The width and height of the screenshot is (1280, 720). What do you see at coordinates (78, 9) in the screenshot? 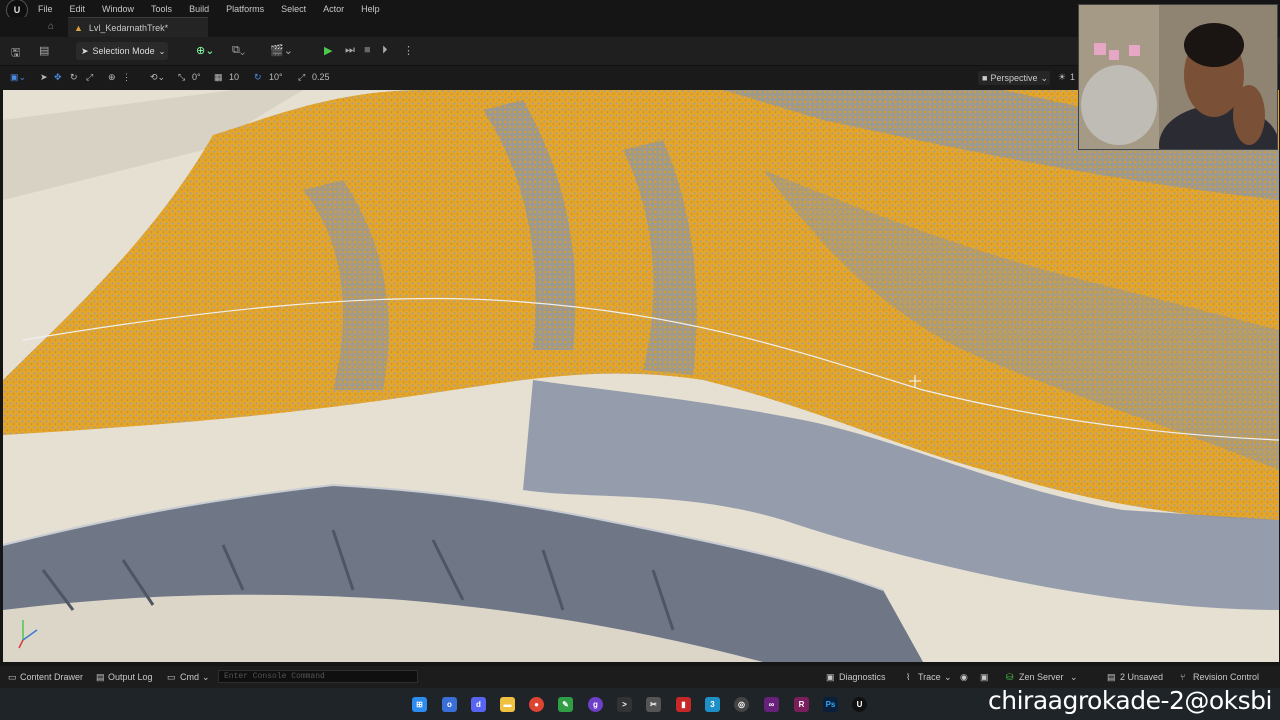
I see `menu-edit: Edit` at bounding box center [78, 9].